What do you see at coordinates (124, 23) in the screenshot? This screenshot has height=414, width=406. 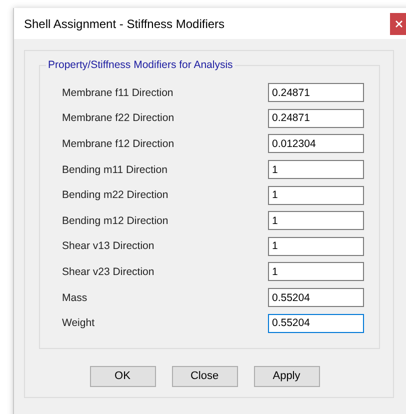 I see `window-title: Shell Assignment - Stiffness Modifiers` at bounding box center [124, 23].